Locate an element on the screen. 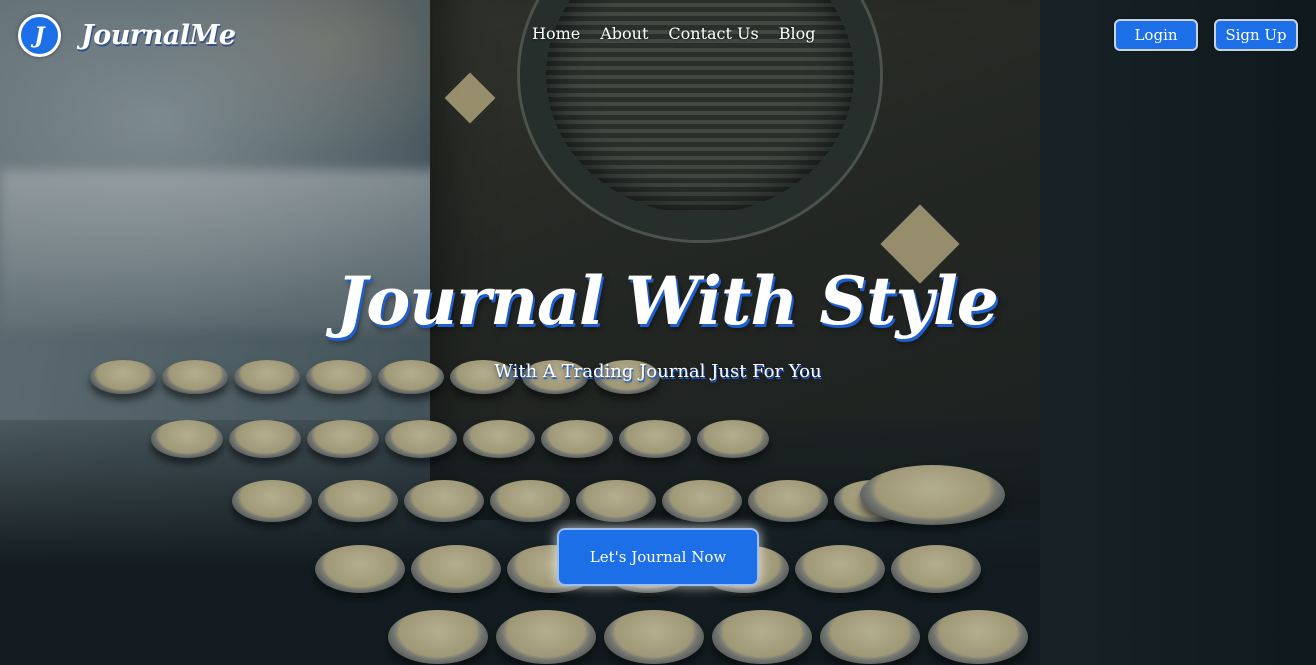 Image resolution: width=1316 pixels, height=665 pixels. nav-links: Home About Contact Us Blog is located at coordinates (683, 33).